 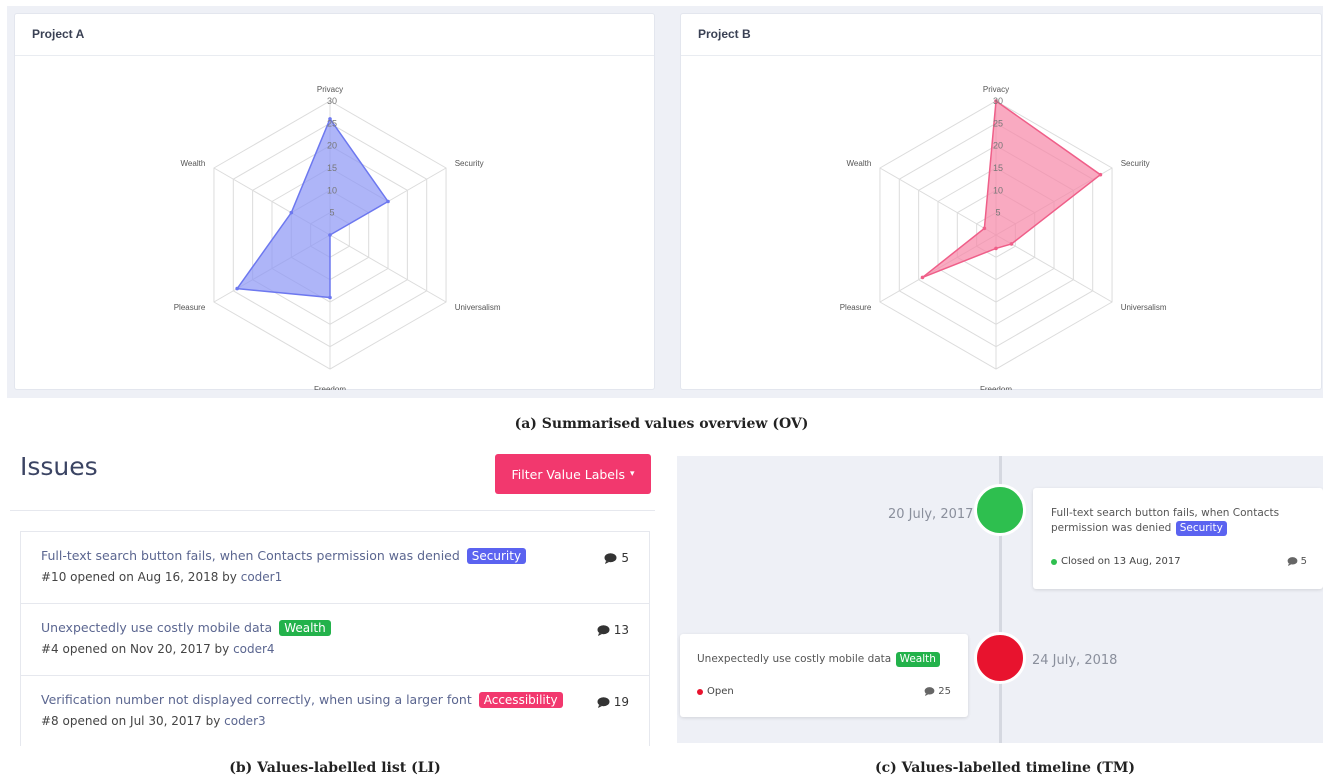 I want to click on issue-title-link: Unexpectedly use costly mobile data, so click(x=156, y=627).